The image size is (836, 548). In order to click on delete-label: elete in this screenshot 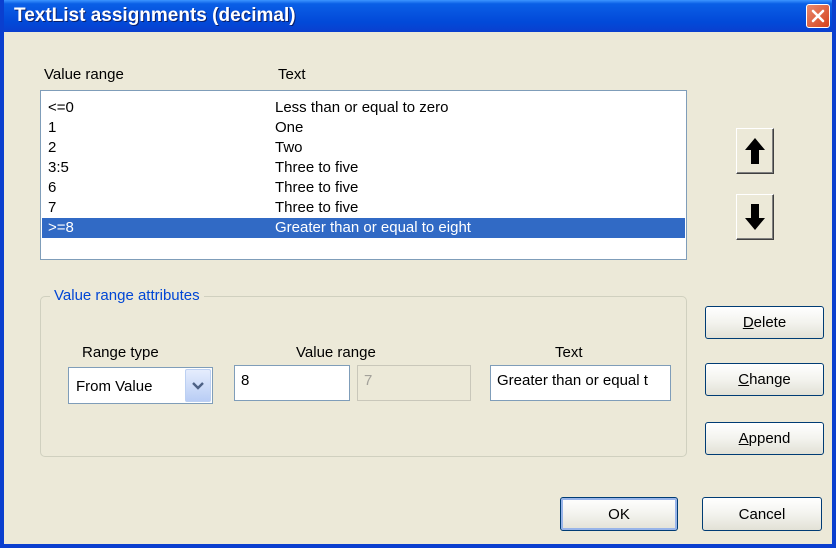, I will do `click(770, 322)`.